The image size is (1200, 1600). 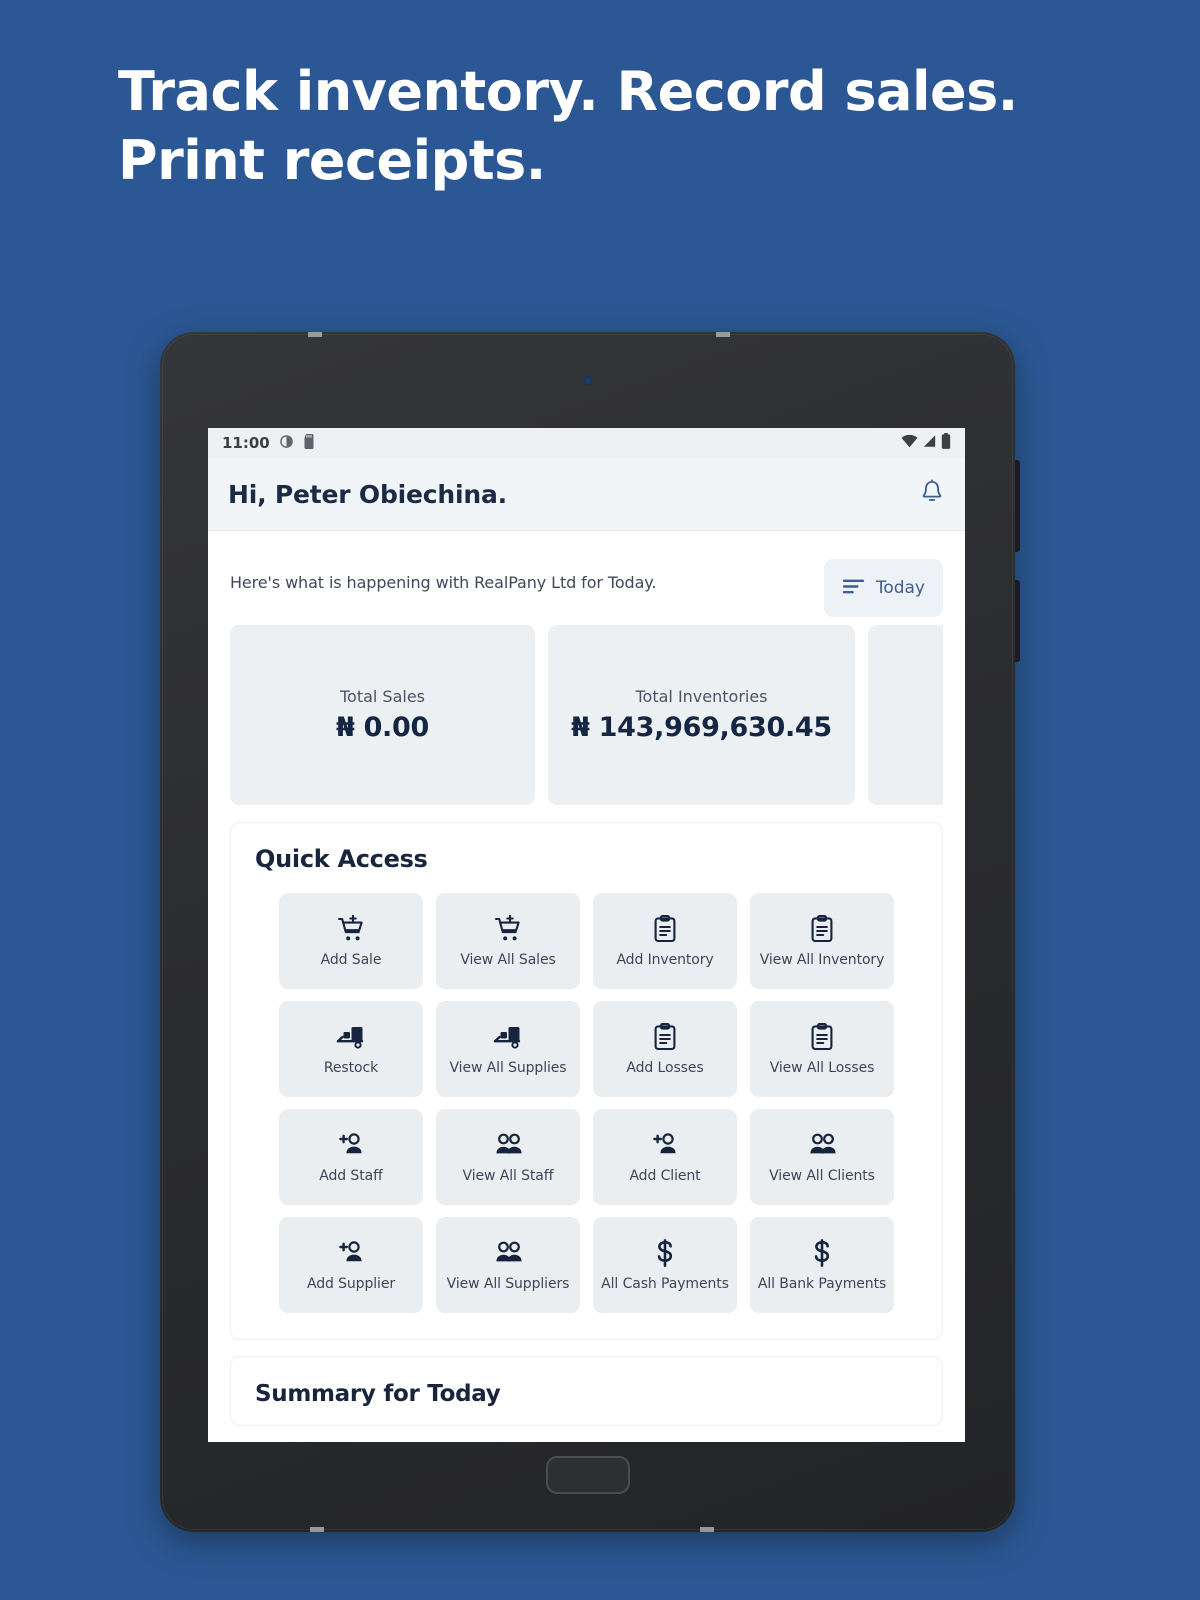 I want to click on antenna-band-top-right, so click(x=723, y=334).